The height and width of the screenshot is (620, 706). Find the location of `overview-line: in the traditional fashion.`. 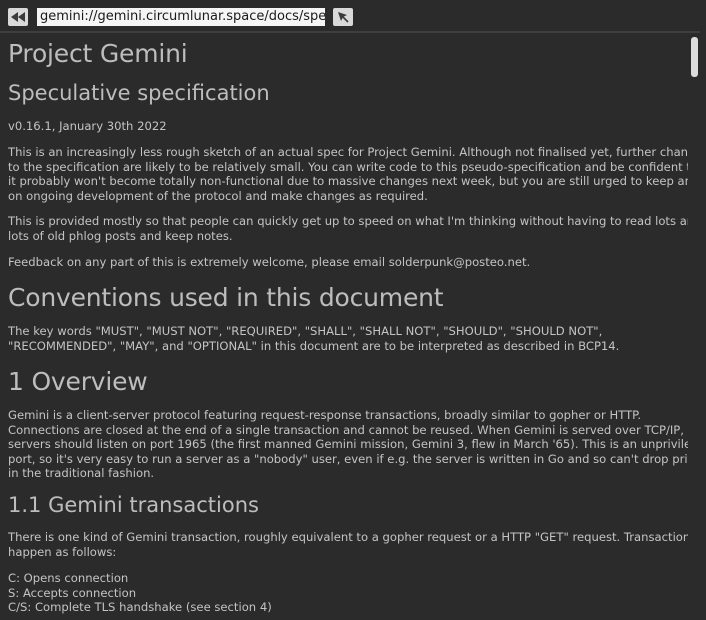

overview-line: in the traditional fashion. is located at coordinates (81, 473).